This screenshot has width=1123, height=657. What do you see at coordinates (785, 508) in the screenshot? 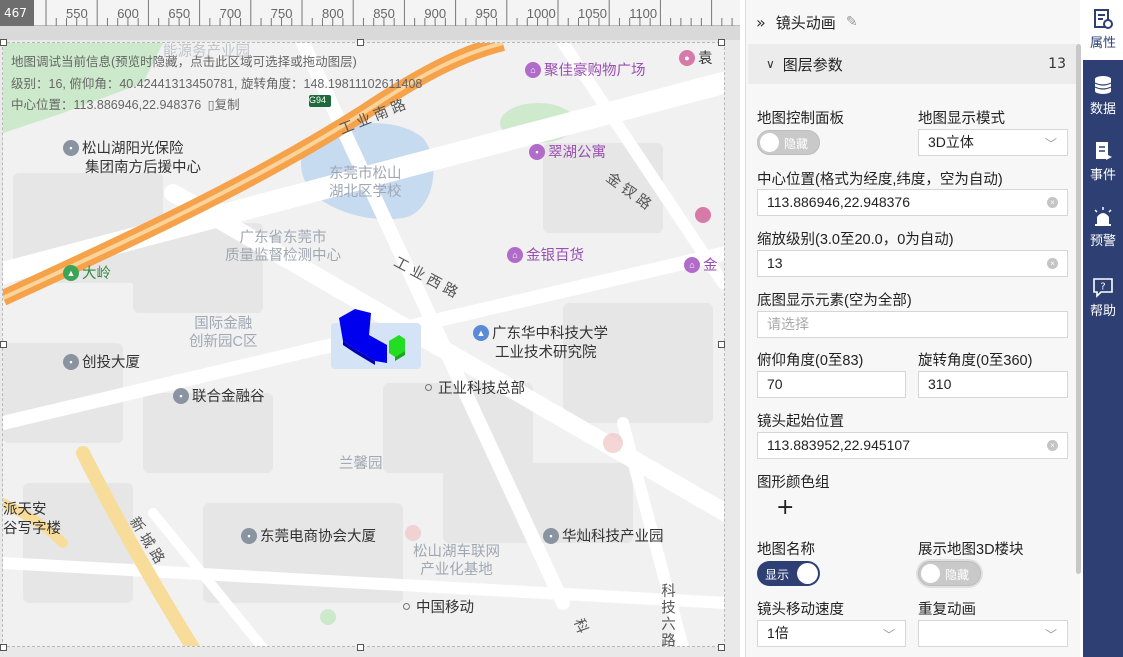
I see `add-color-button: +` at bounding box center [785, 508].